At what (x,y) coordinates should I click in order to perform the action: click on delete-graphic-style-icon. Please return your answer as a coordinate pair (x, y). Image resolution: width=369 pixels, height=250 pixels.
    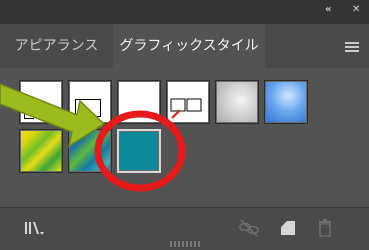
    Looking at the image, I should click on (325, 227).